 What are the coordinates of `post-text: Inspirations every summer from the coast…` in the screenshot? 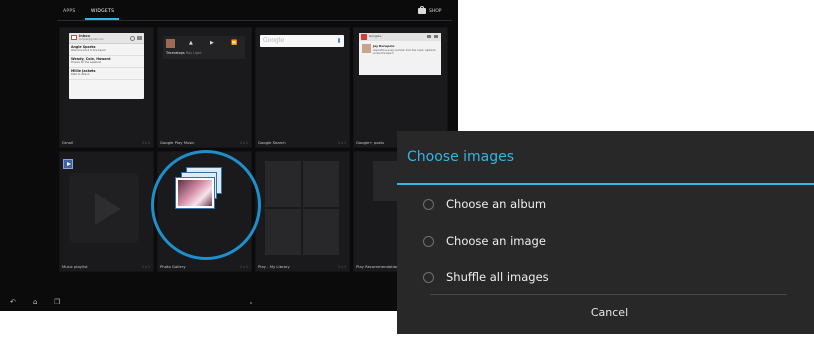 It's located at (404, 52).